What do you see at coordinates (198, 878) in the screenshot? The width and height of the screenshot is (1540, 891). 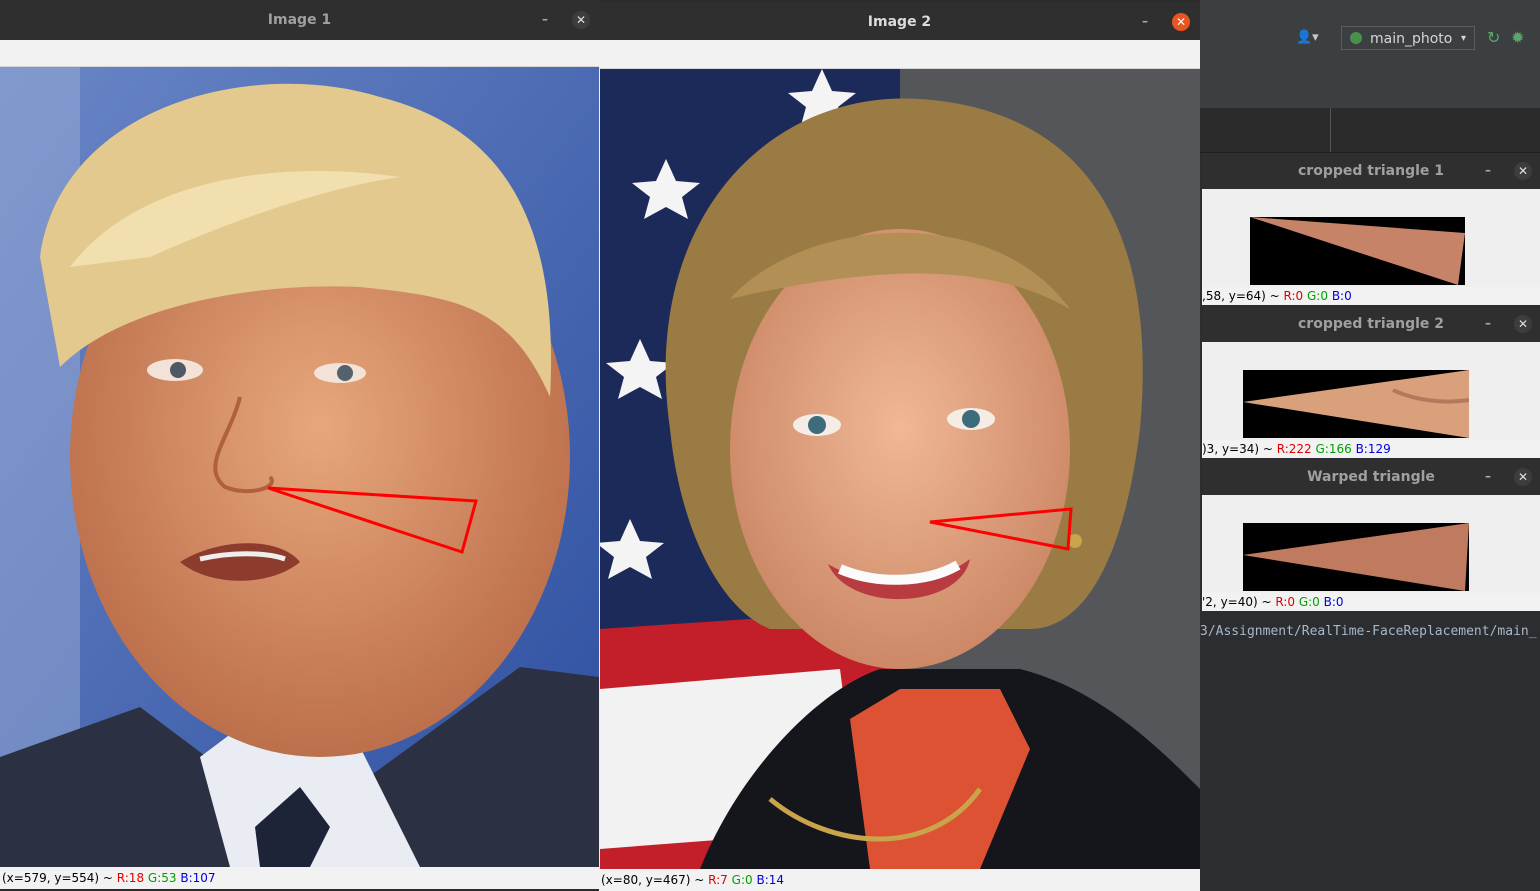 I see `status-b: B:107` at bounding box center [198, 878].